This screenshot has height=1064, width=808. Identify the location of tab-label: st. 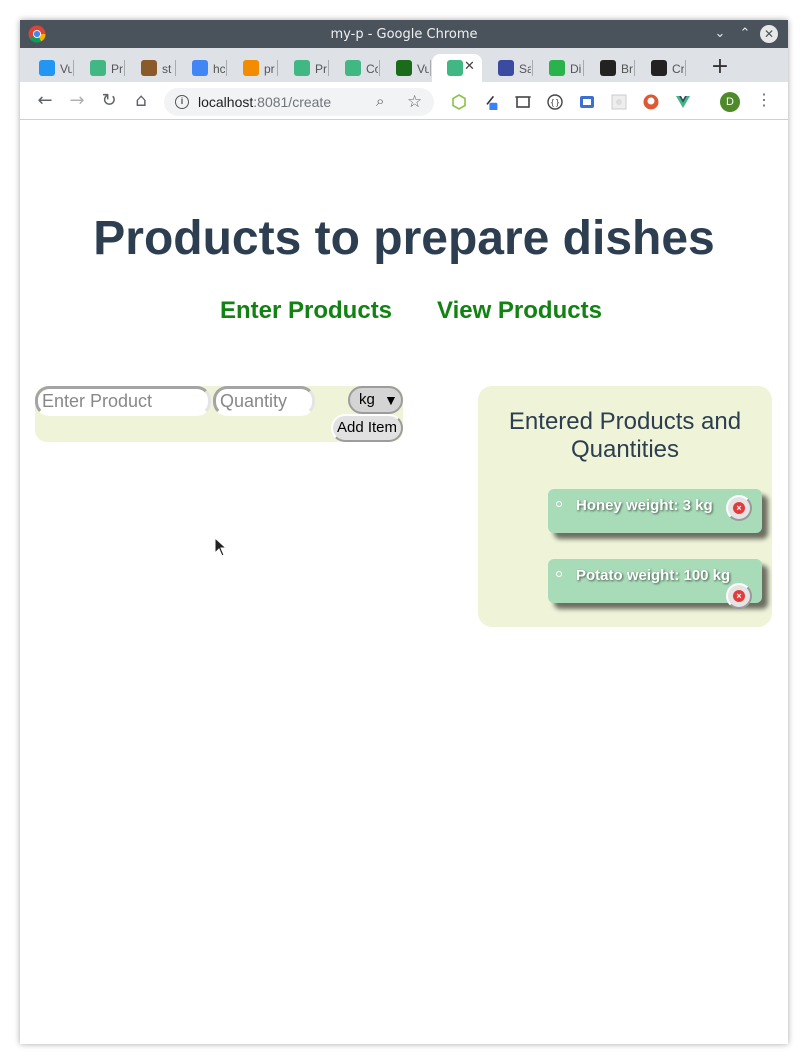
(167, 69).